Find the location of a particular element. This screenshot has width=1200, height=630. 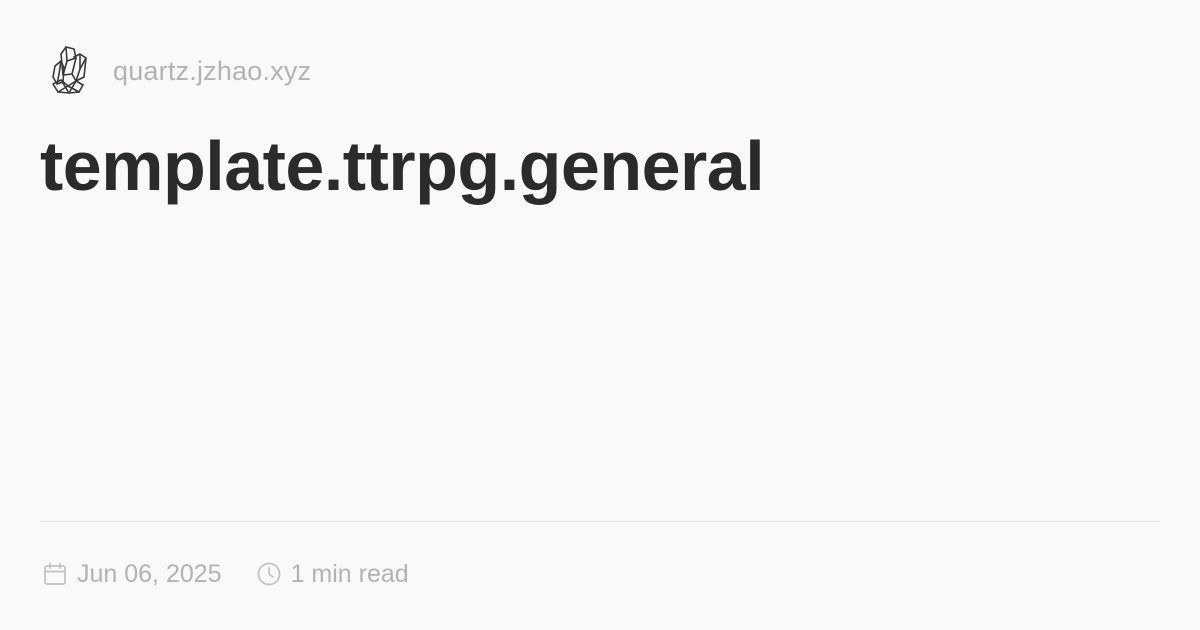

page-title: template.ttrpg.general is located at coordinates (402, 166).